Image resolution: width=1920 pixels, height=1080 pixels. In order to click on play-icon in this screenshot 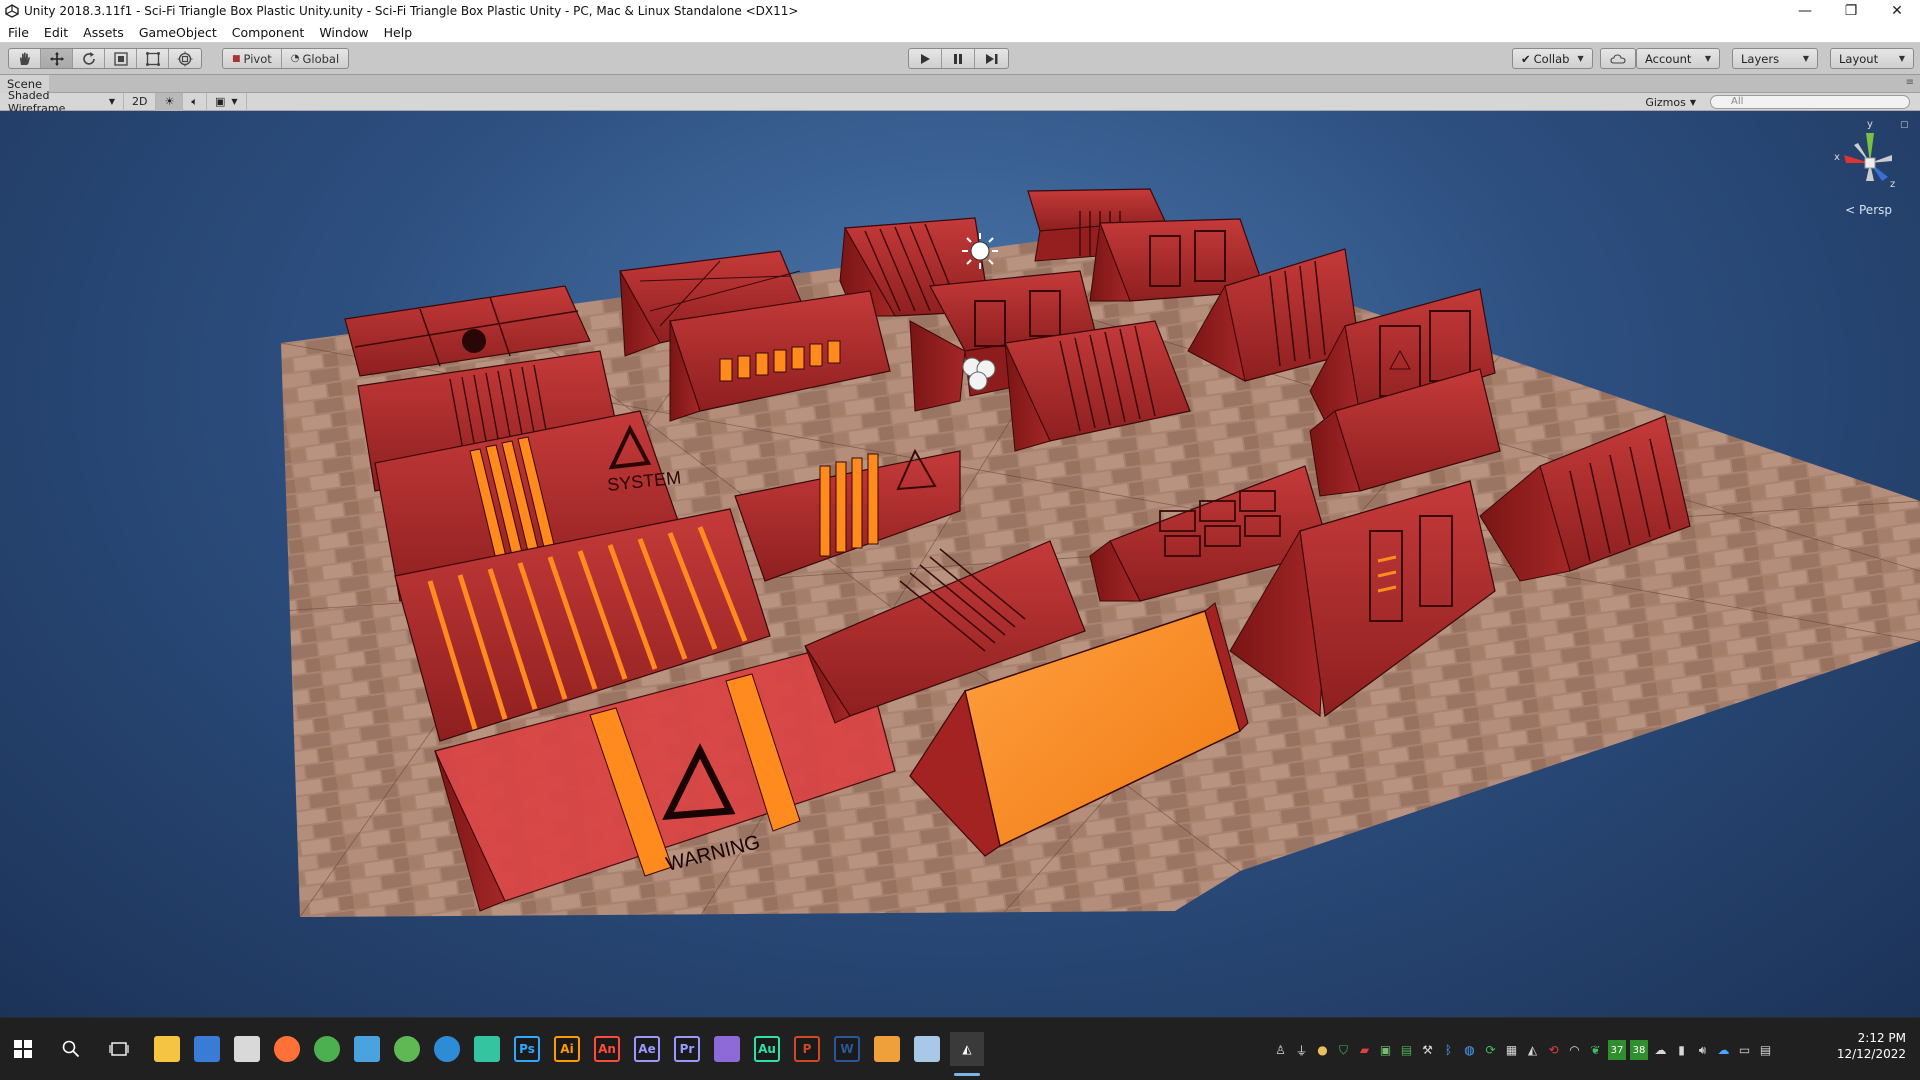, I will do `click(925, 58)`.